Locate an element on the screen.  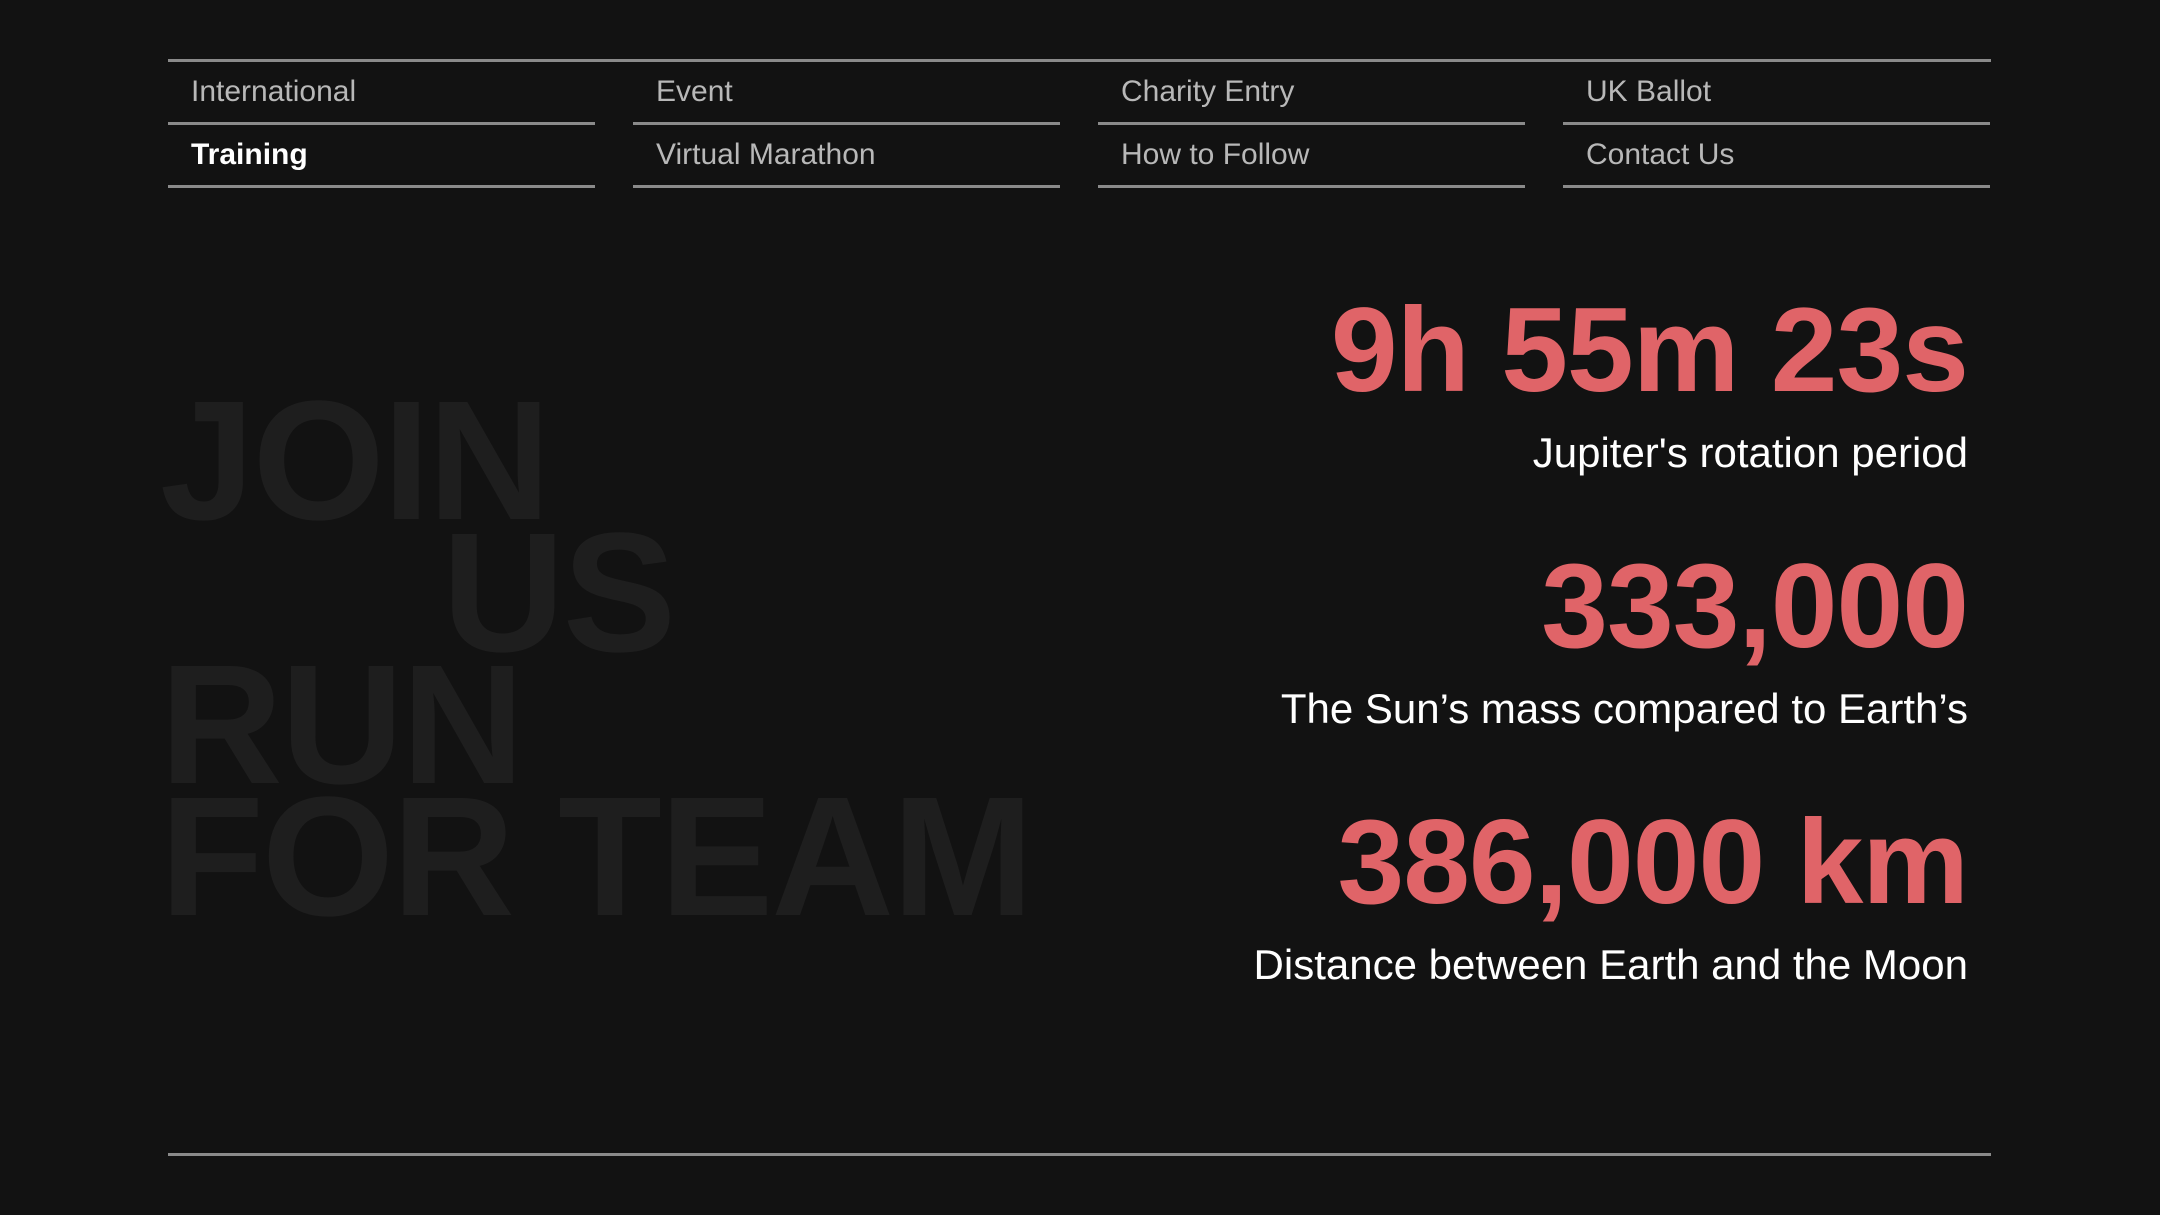
nav-item-training: Training is located at coordinates (381, 156).